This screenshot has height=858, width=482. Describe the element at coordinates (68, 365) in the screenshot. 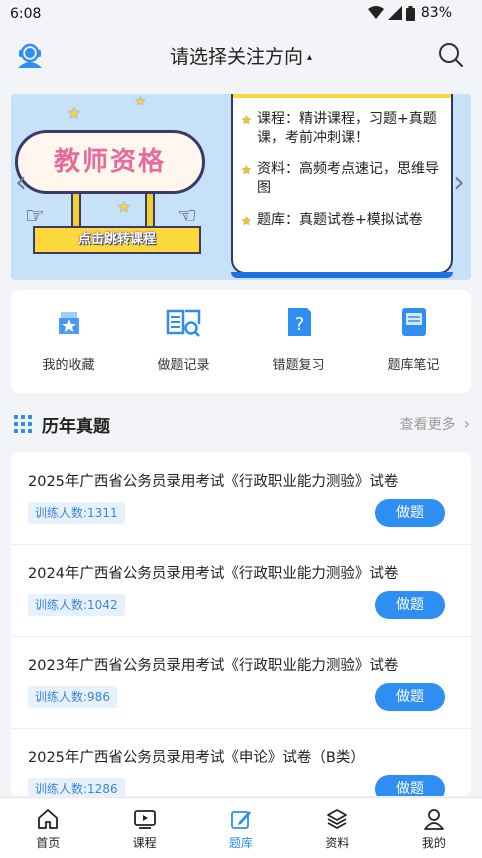

I see `quick-action-label: 我的收藏` at that location.